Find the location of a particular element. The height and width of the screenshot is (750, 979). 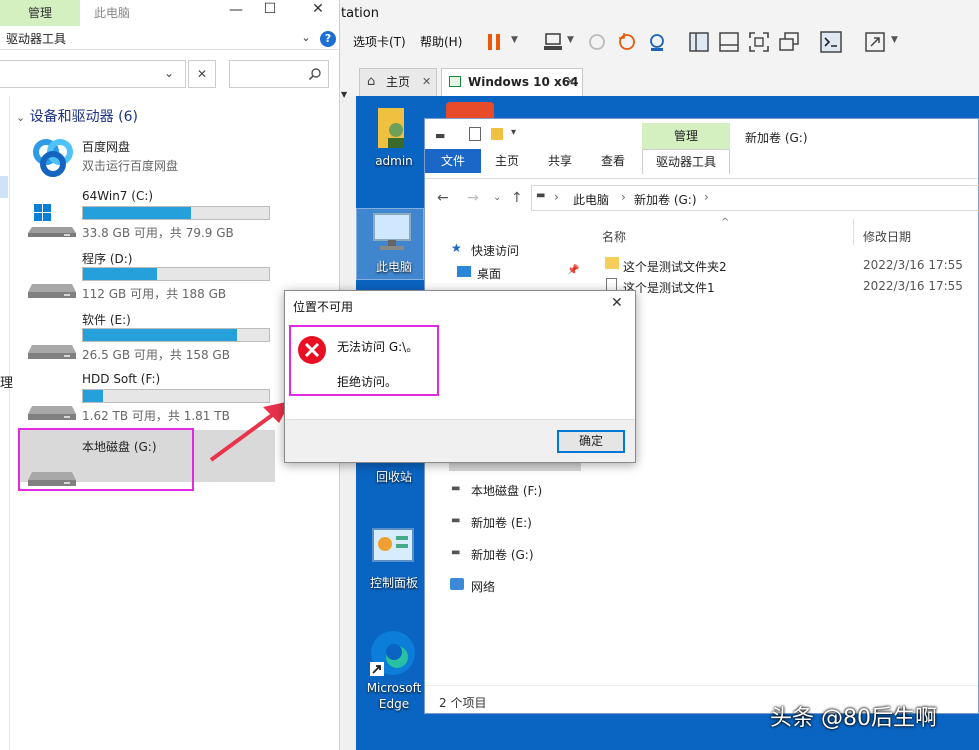

ok-button: 确定 is located at coordinates (591, 441).